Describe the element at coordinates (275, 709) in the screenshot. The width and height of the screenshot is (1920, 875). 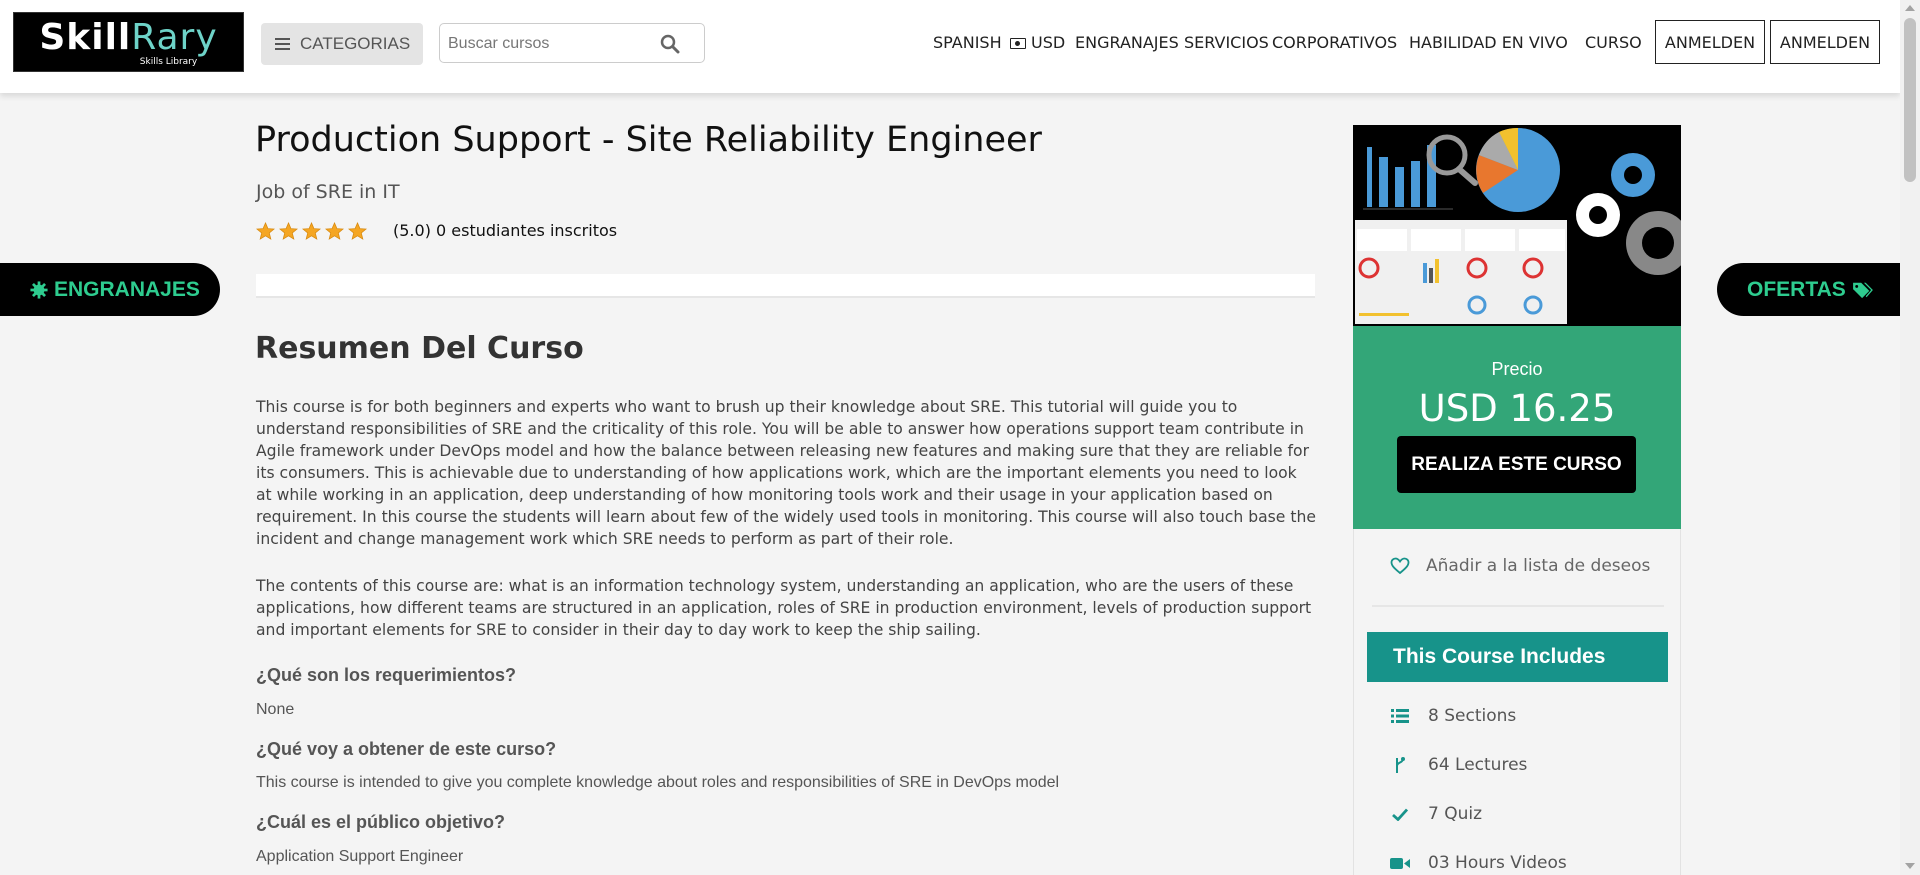
I see `requirements-text: None` at that location.